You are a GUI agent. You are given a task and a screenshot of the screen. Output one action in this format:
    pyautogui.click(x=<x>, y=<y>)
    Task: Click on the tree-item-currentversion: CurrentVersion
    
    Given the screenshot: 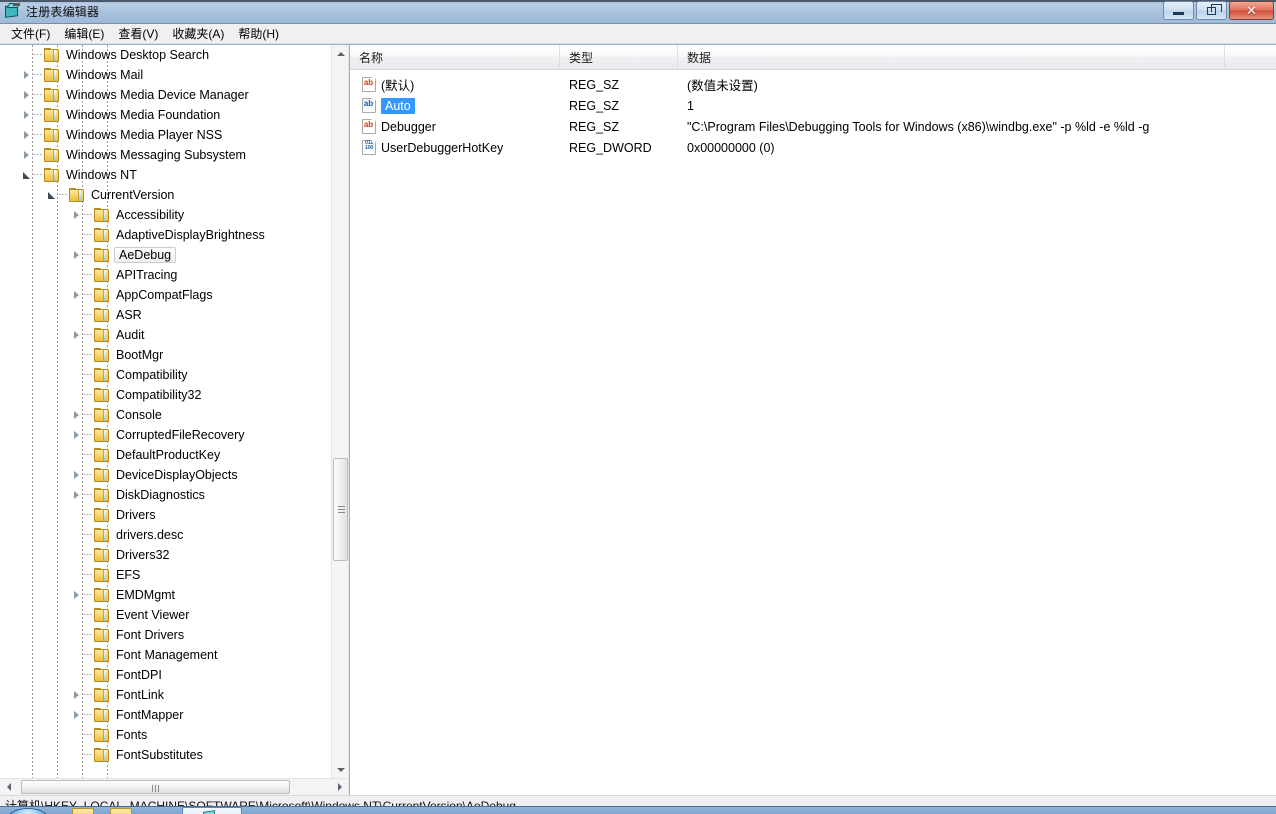 What is the action you would take?
    pyautogui.click(x=165, y=195)
    